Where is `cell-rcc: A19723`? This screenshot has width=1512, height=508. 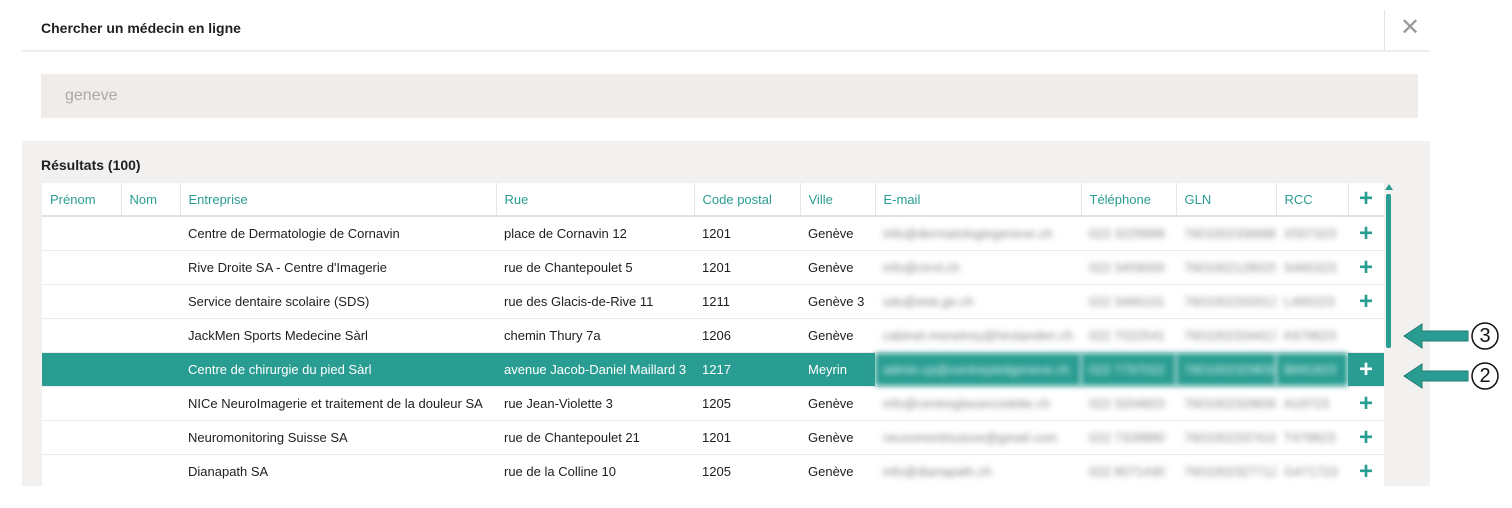
cell-rcc: A19723 is located at coordinates (1312, 403).